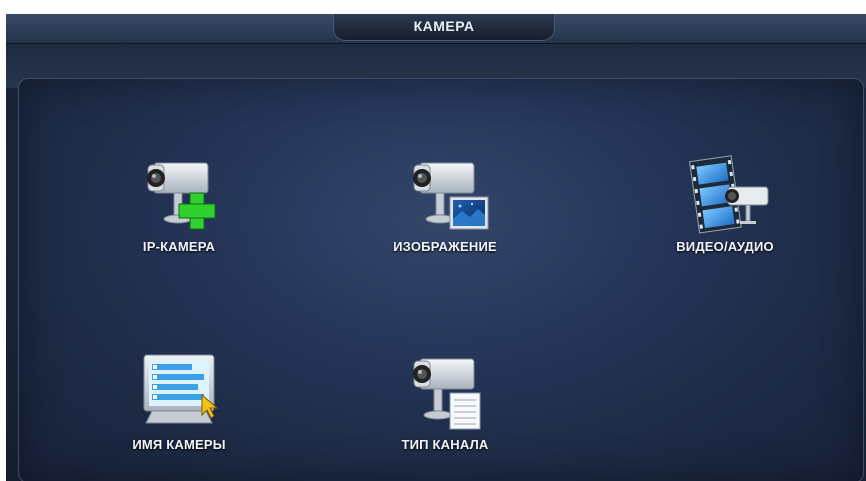 Image resolution: width=866 pixels, height=481 pixels. I want to click on menu-item-image: ИЗОБРАЖЕНИЕ, so click(445, 211).